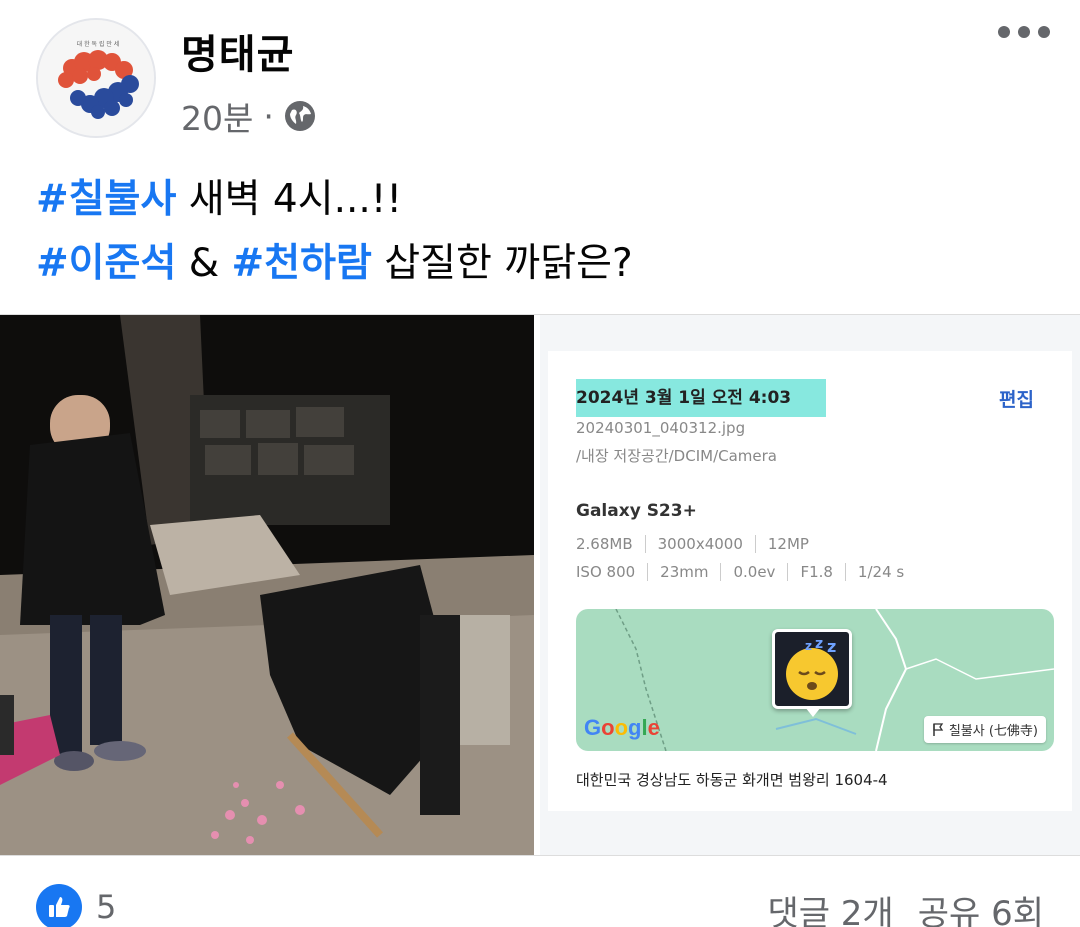 The image size is (1080, 927). I want to click on place-name: 칠불사 (七佛寺), so click(993, 731).